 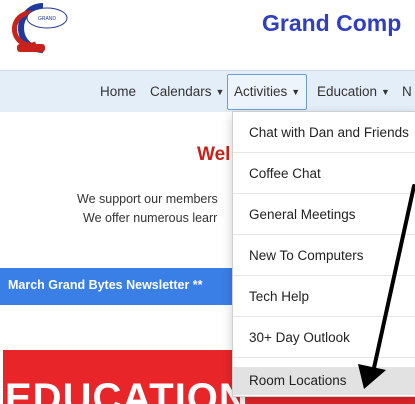 I want to click on nav-next: N, so click(x=407, y=91).